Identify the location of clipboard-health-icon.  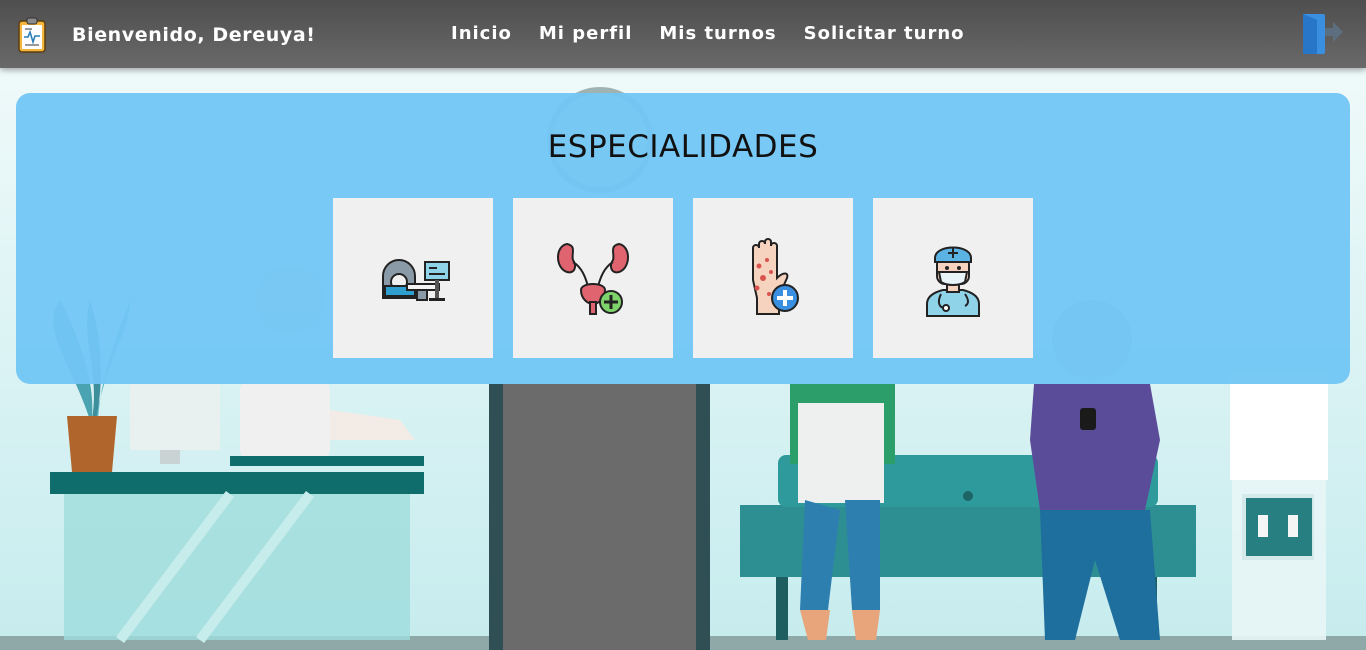
(32, 35).